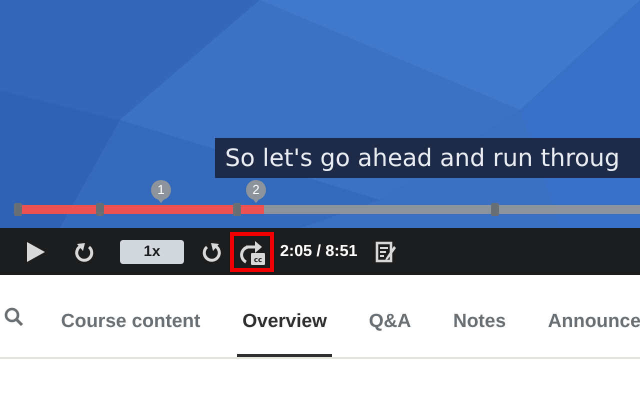  What do you see at coordinates (14, 317) in the screenshot?
I see `search-icon` at bounding box center [14, 317].